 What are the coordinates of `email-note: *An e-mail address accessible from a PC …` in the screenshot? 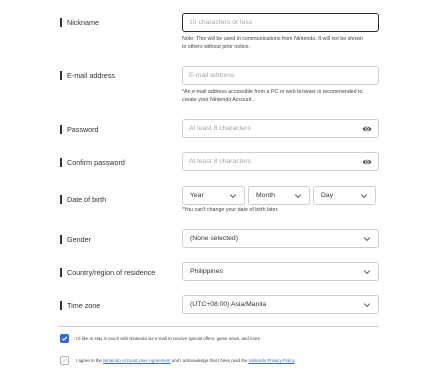 It's located at (282, 96).